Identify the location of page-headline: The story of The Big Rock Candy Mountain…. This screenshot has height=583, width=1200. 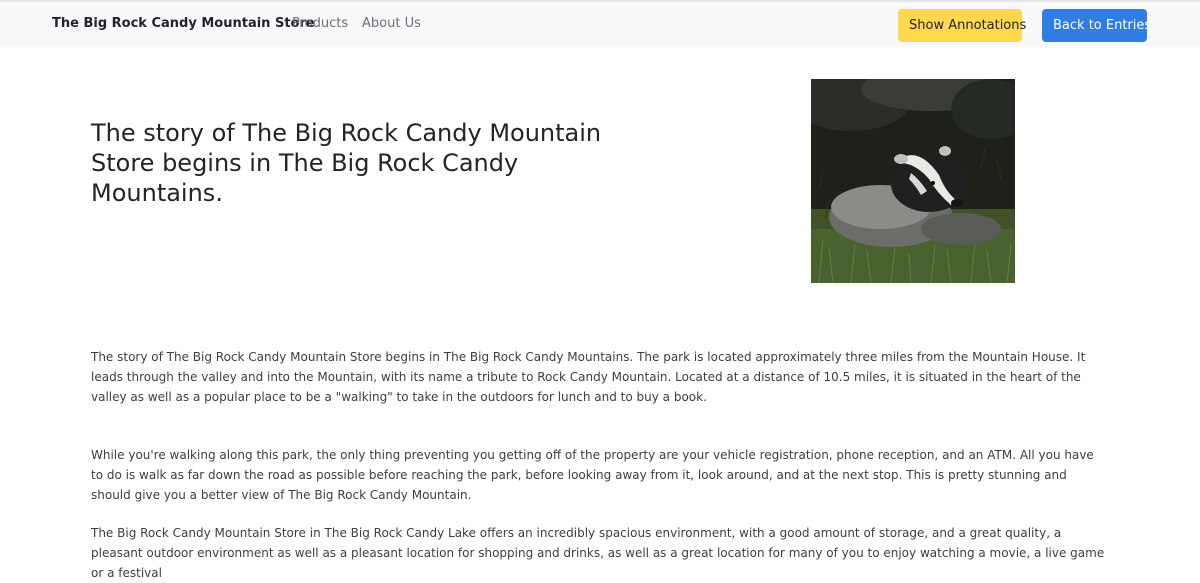
(346, 163).